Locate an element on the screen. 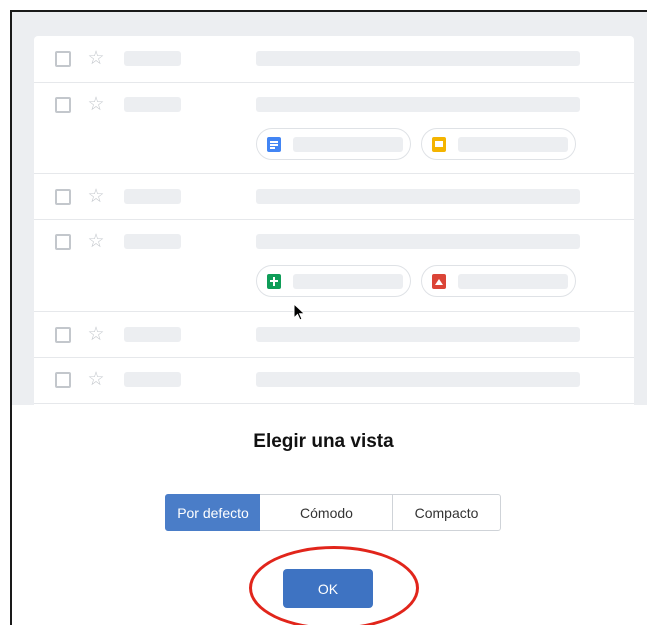  dialog-title: Elegir una vista is located at coordinates (323, 441).